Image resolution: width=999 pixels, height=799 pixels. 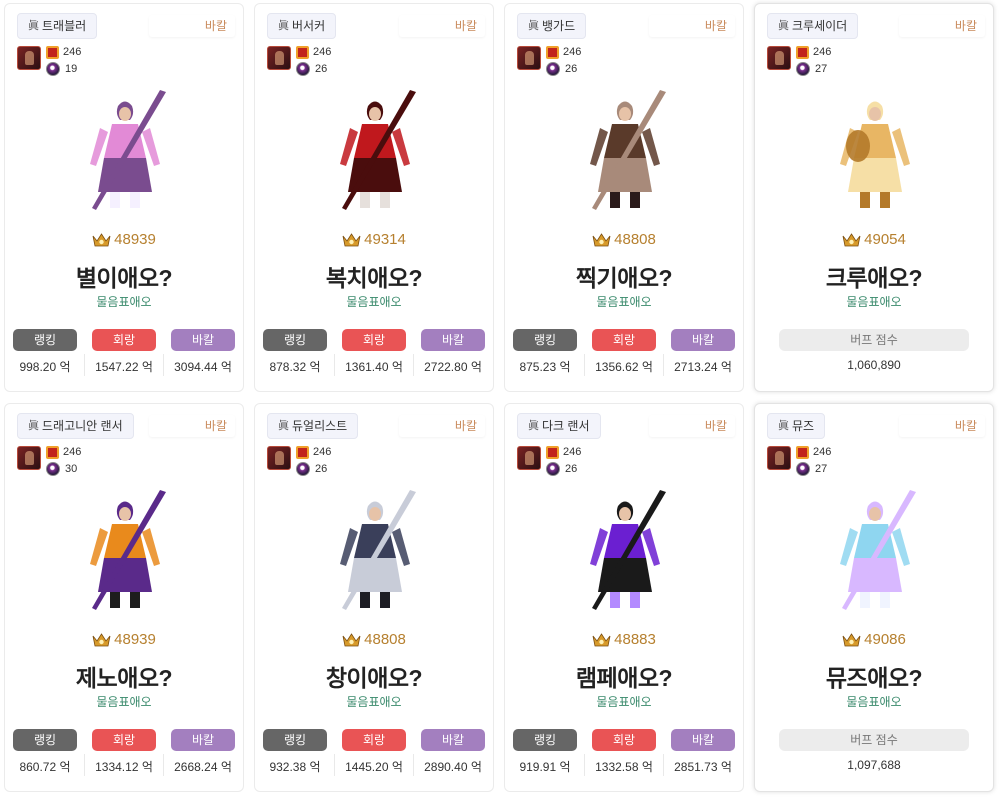 What do you see at coordinates (135, 239) in the screenshot?
I see `fame-value: 48939` at bounding box center [135, 239].